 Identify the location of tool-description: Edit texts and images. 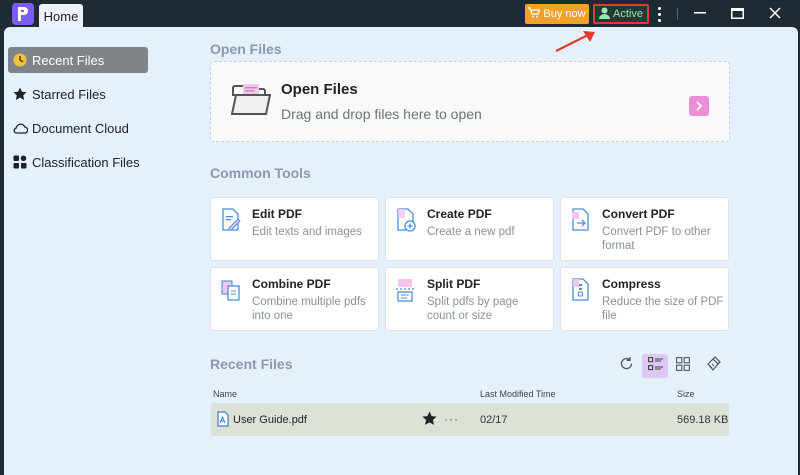
(307, 232).